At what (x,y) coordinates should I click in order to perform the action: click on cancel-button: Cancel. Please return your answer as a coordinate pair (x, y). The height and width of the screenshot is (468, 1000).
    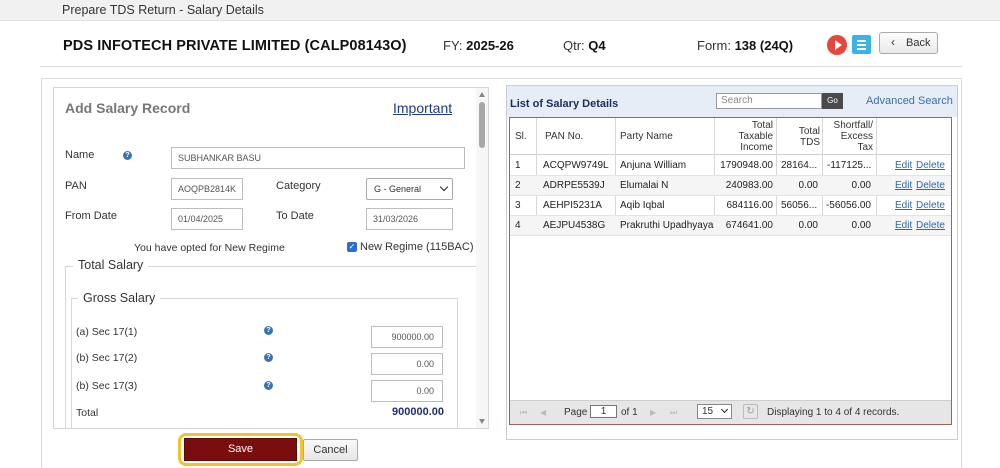
    Looking at the image, I should click on (330, 450).